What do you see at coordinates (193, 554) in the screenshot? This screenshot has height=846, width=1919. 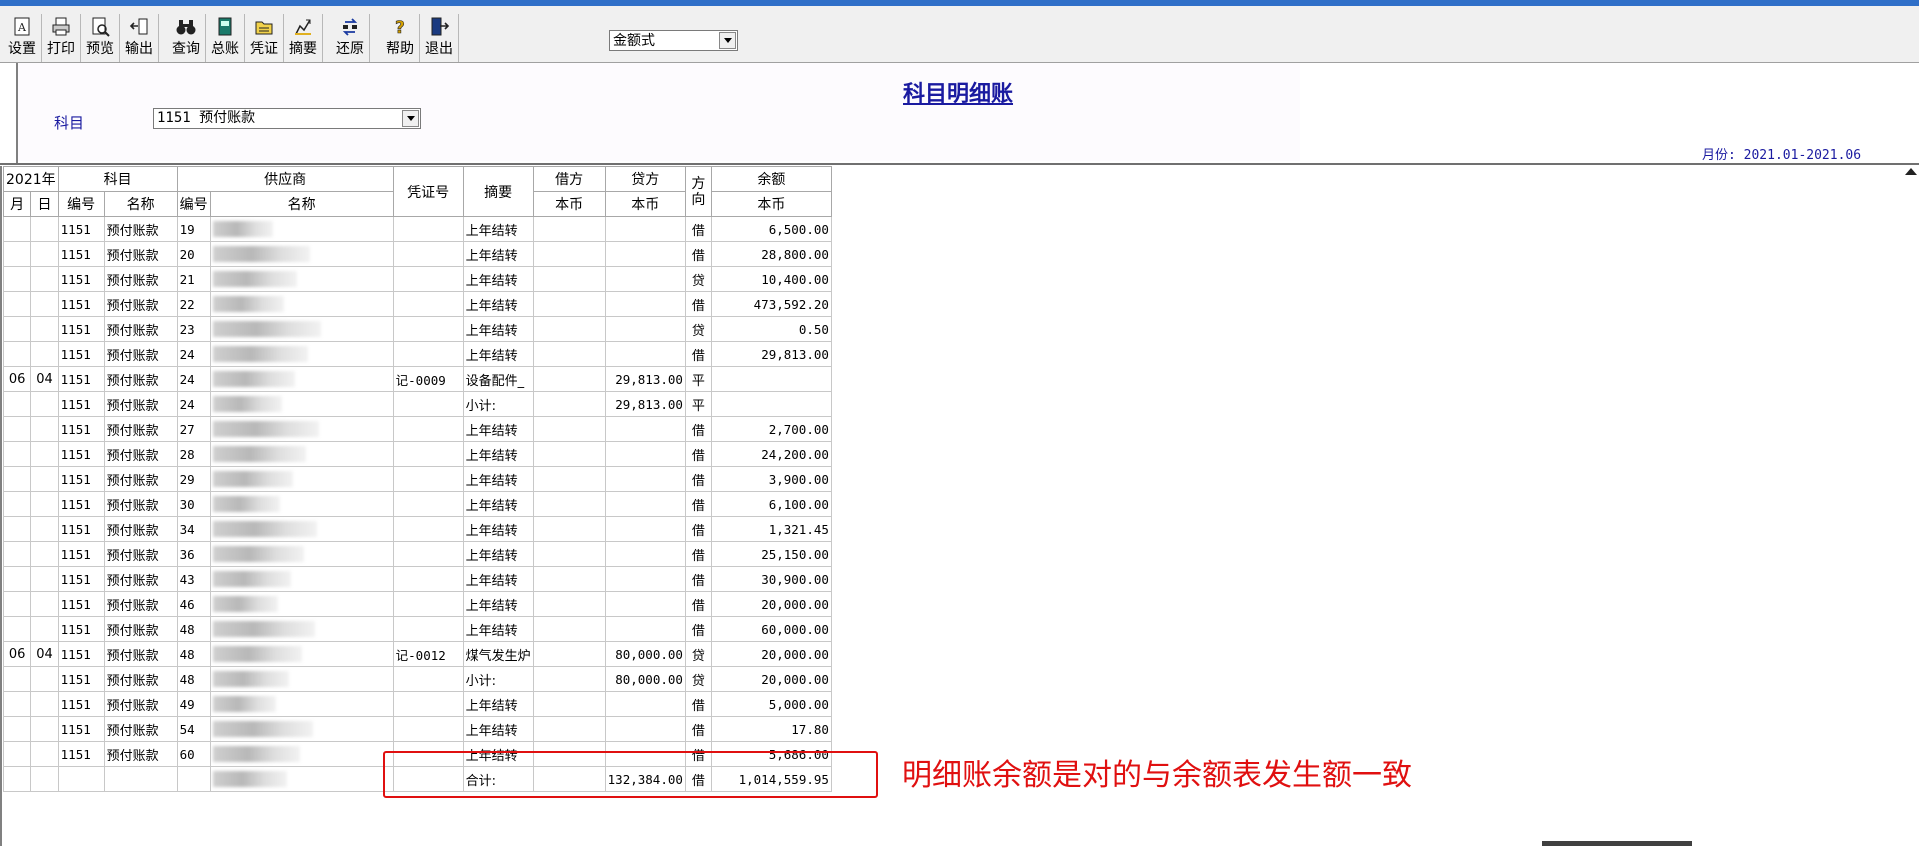 I see `supplier-code-cell: 36` at bounding box center [193, 554].